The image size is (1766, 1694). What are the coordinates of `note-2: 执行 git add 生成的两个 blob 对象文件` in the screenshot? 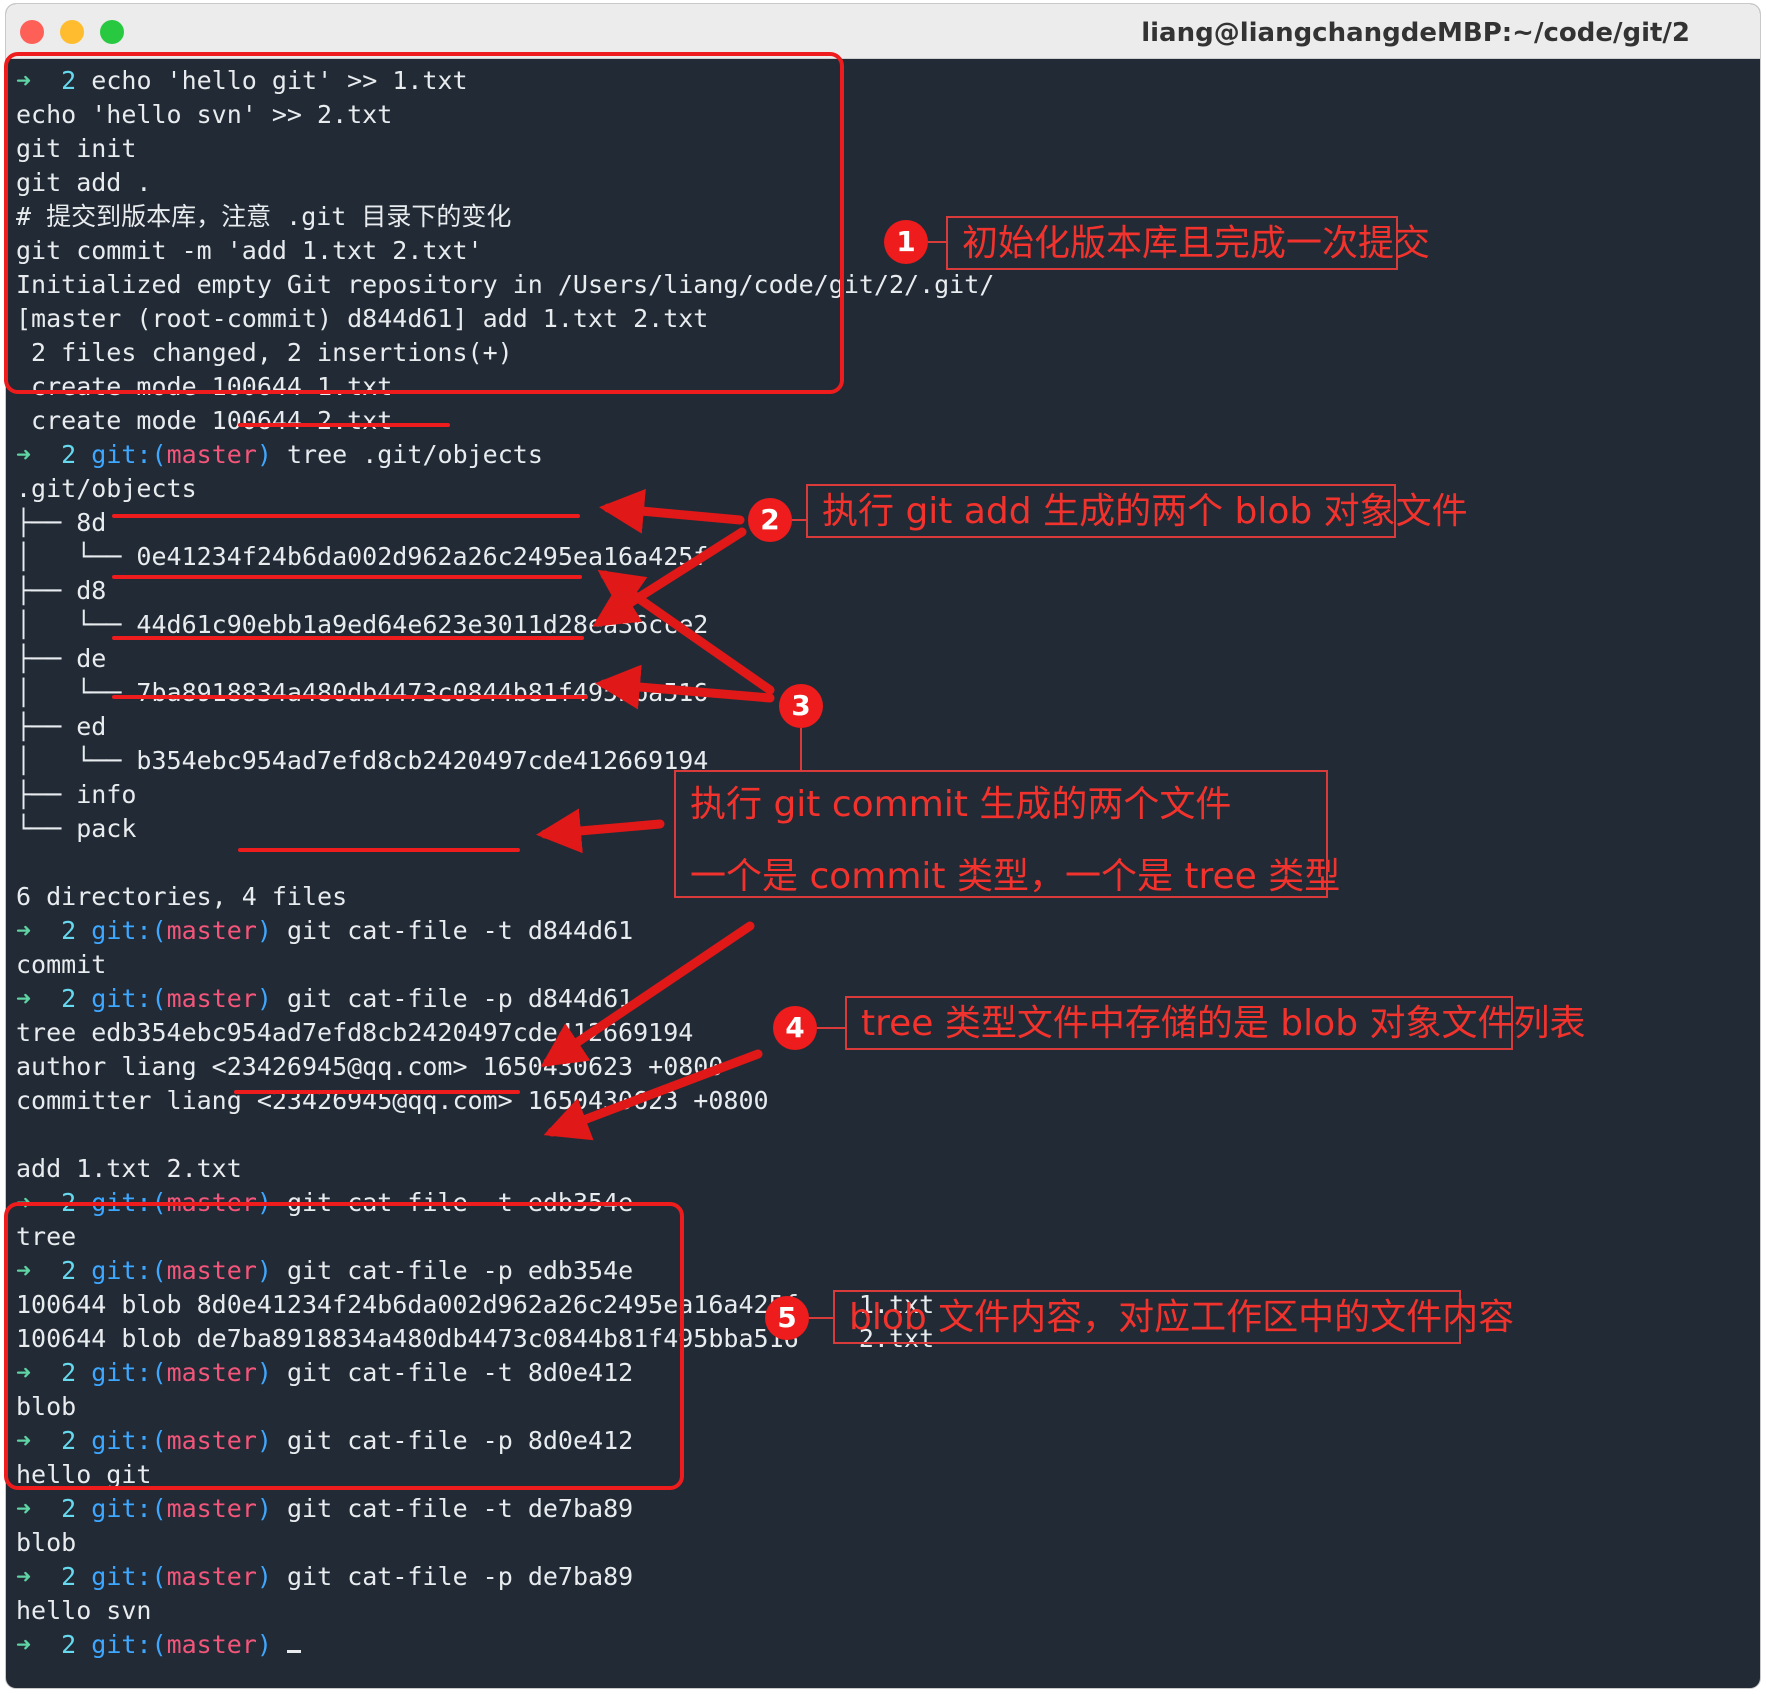 It's located at (1137, 511).